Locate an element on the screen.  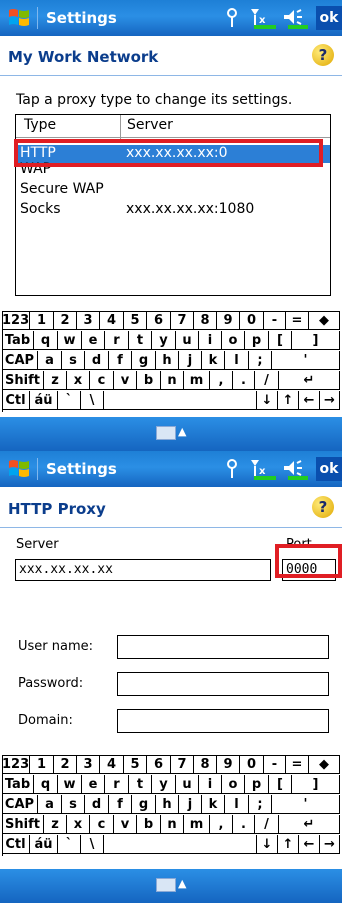
password-input is located at coordinates (223, 684).